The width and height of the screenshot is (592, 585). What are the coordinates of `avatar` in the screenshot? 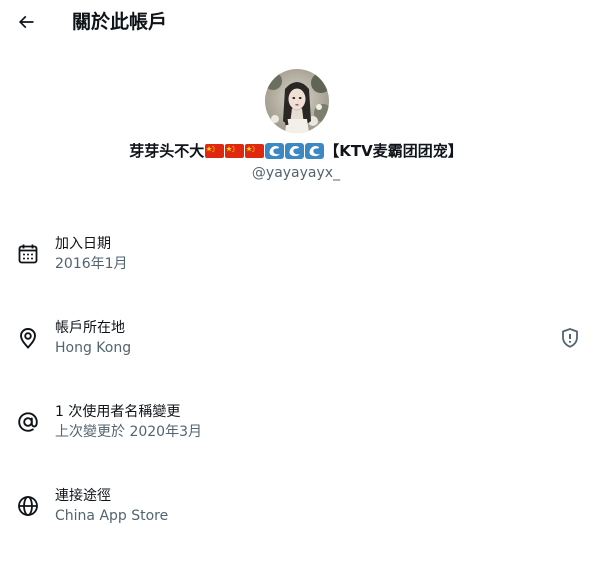 It's located at (297, 101).